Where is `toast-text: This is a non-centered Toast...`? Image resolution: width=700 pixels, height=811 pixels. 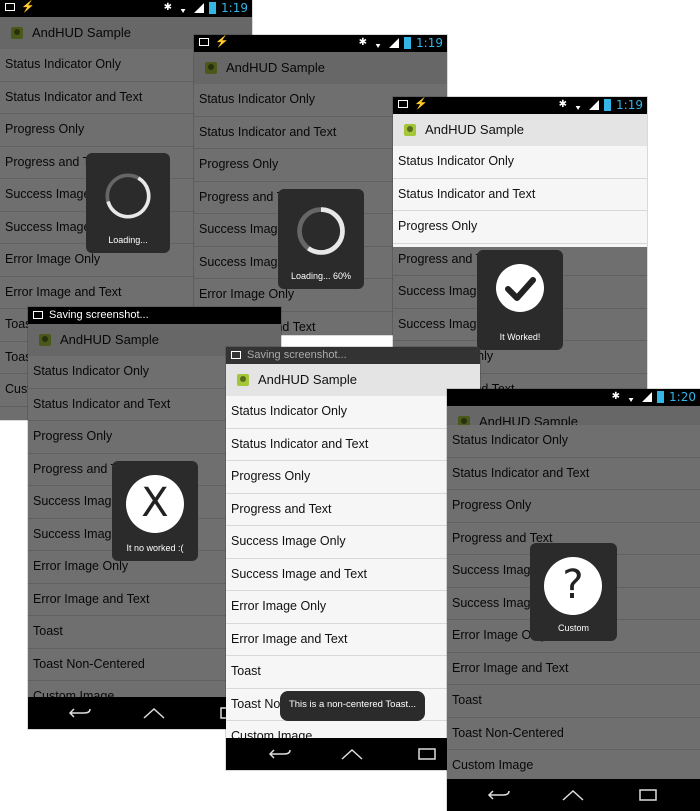
toast-text: This is a non-centered Toast... is located at coordinates (352, 704).